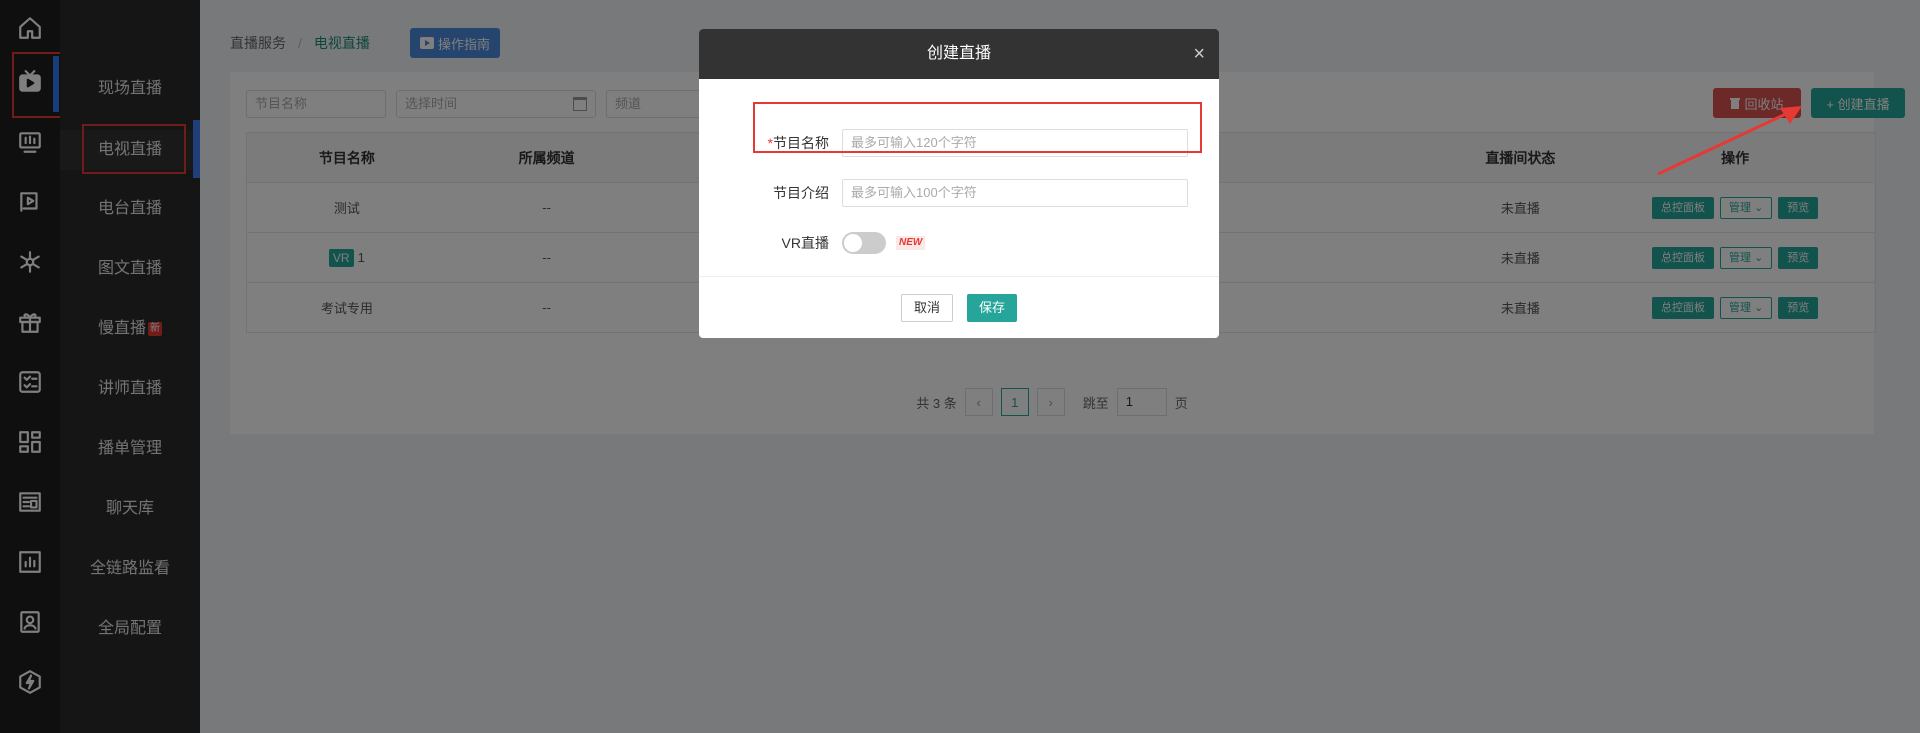 The image size is (1920, 733). Describe the element at coordinates (1199, 54) in the screenshot. I see `close-icon: ×` at that location.